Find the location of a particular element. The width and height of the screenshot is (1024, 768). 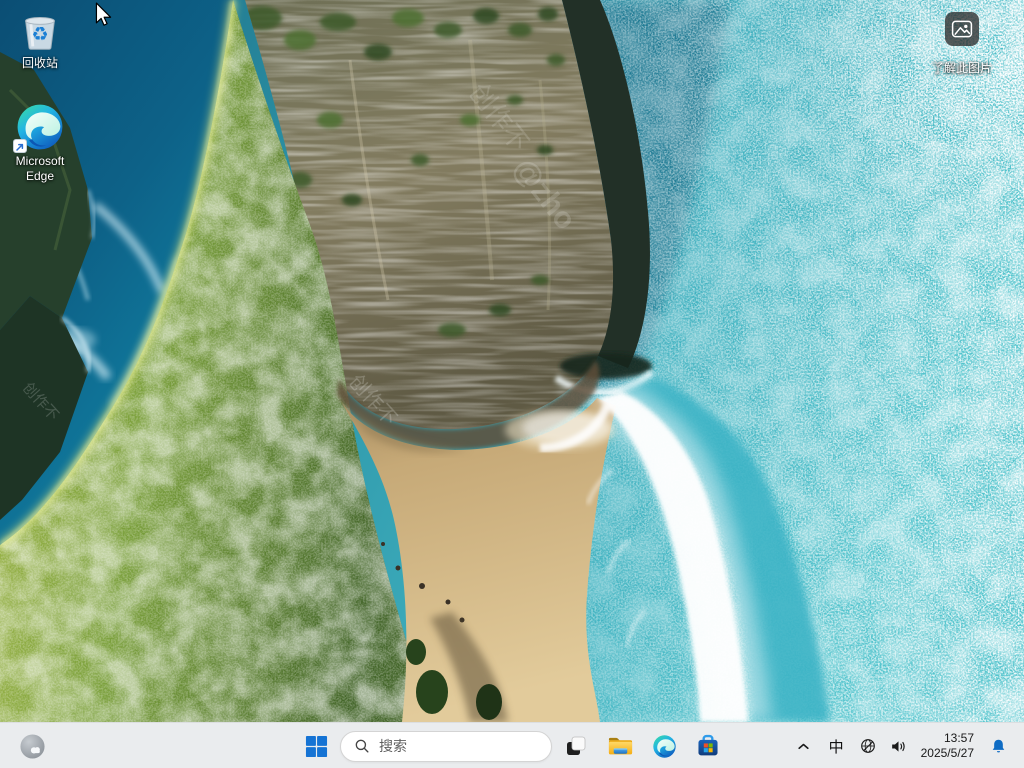

file-explorer-icon is located at coordinates (620, 746).